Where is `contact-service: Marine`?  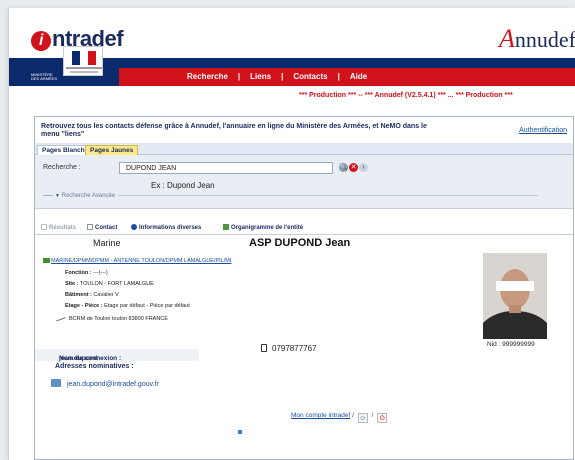 contact-service: Marine is located at coordinates (107, 243).